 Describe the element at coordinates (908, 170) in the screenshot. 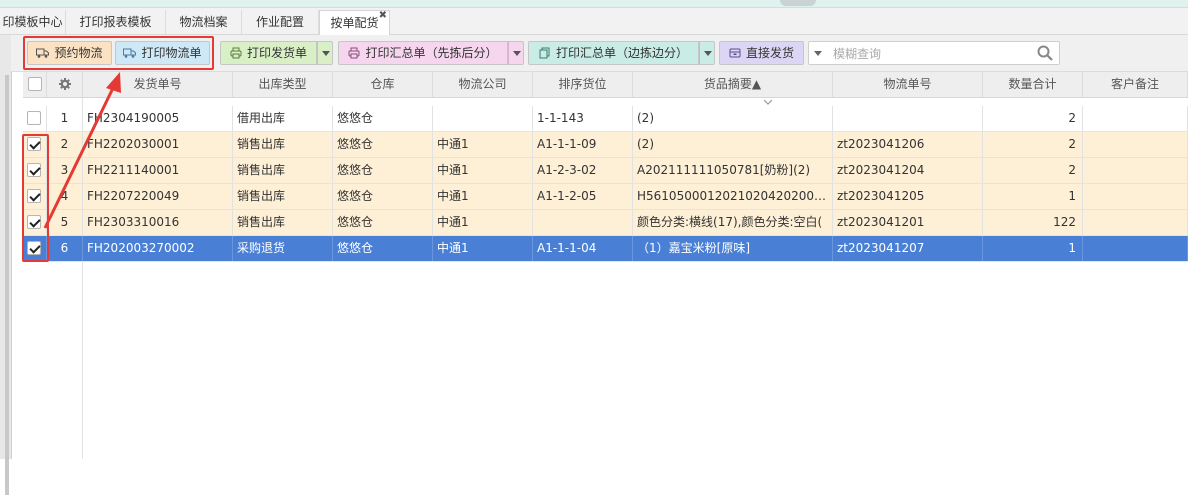

I see `table-cell: zt2023041204` at that location.